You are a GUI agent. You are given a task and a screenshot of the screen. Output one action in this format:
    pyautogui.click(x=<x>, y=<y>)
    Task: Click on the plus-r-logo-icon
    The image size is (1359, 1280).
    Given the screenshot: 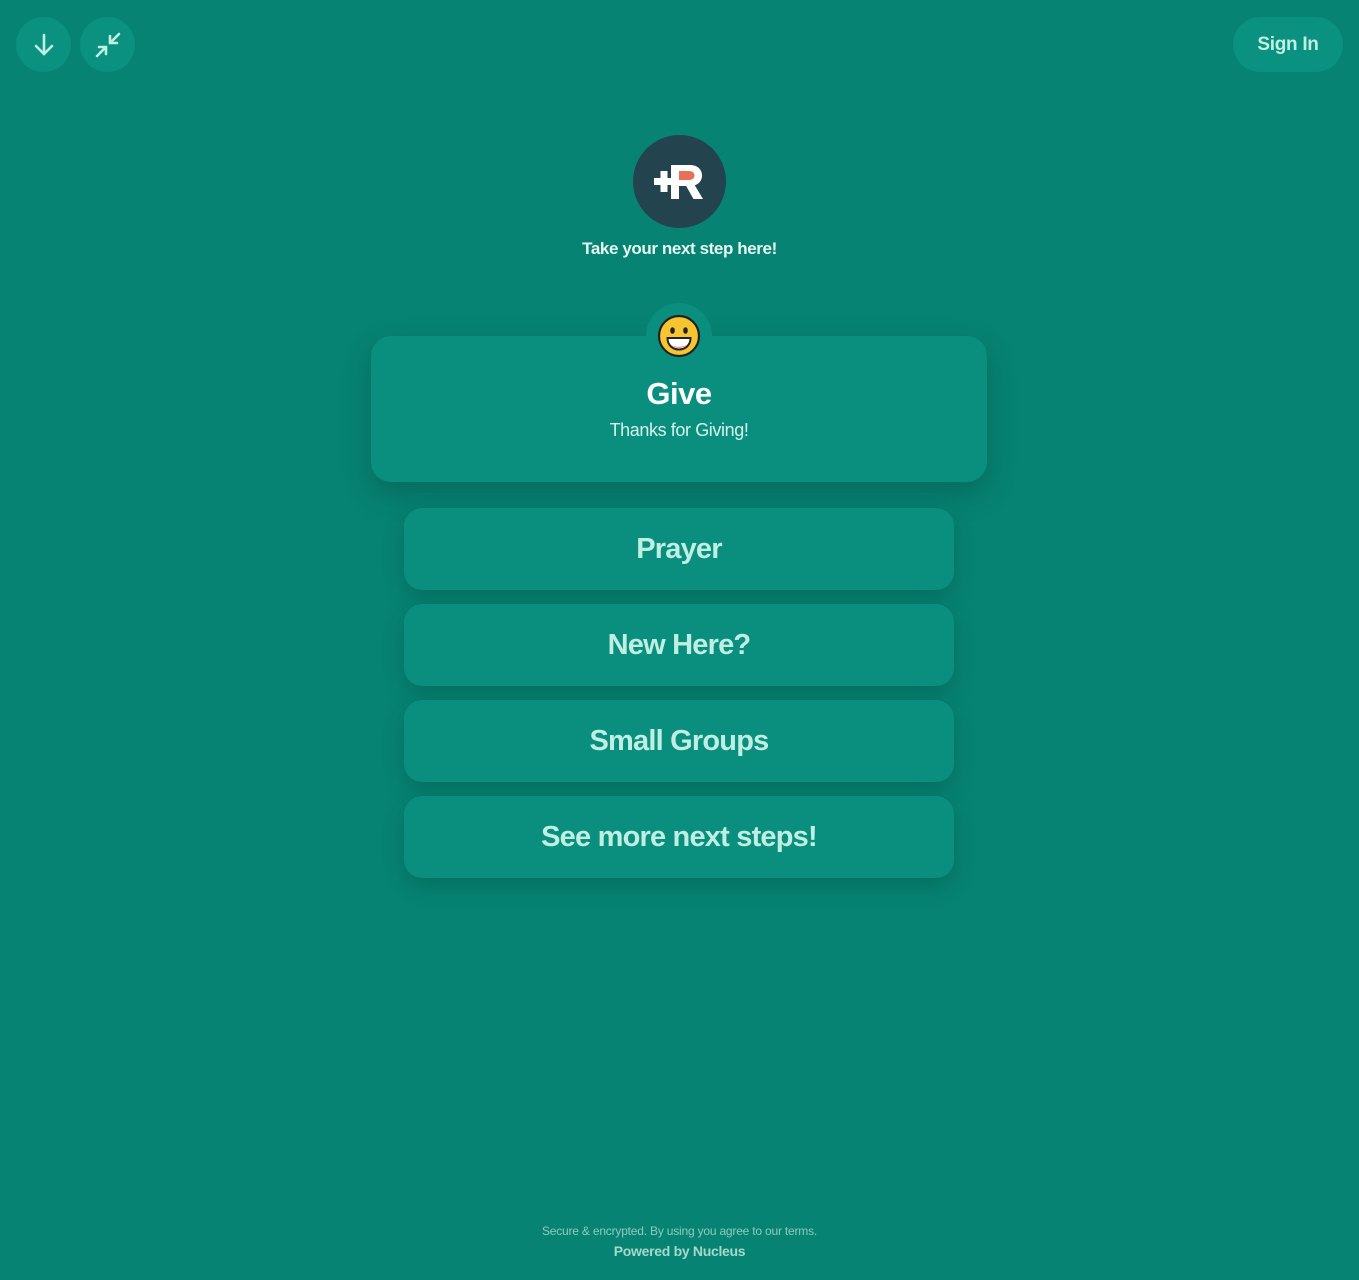 What is the action you would take?
    pyautogui.click(x=678, y=181)
    